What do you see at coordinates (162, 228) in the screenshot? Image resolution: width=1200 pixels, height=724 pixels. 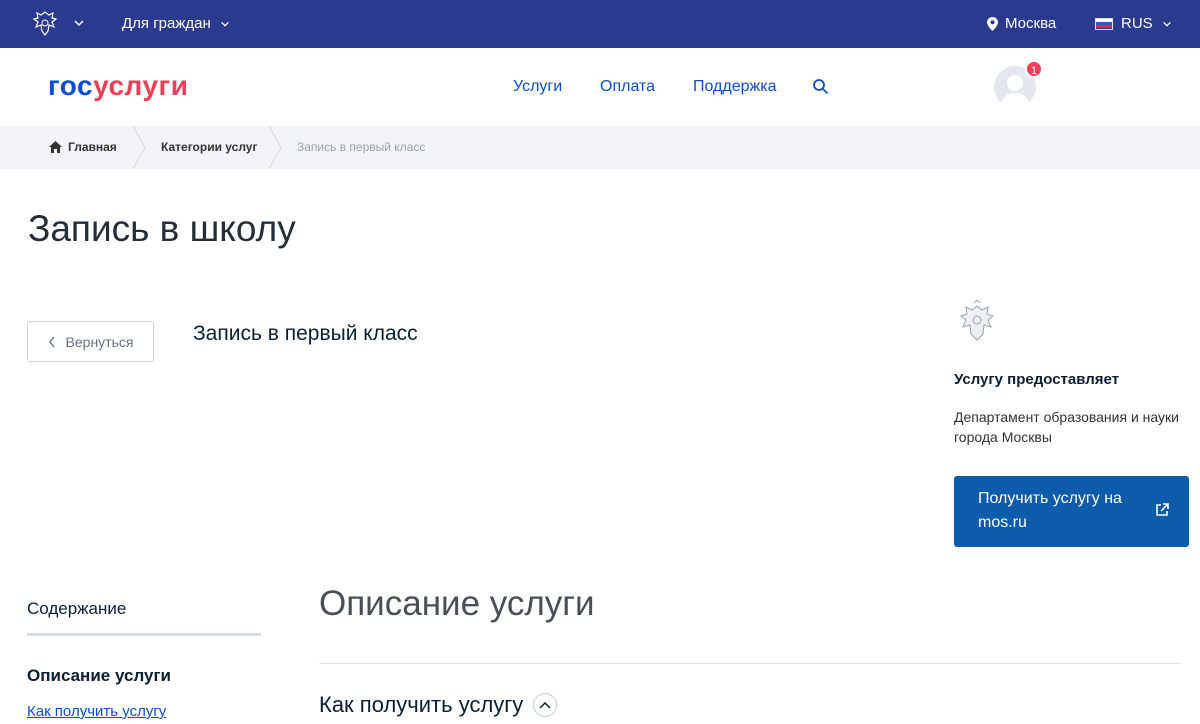 I see `page-title: Запись в школу` at bounding box center [162, 228].